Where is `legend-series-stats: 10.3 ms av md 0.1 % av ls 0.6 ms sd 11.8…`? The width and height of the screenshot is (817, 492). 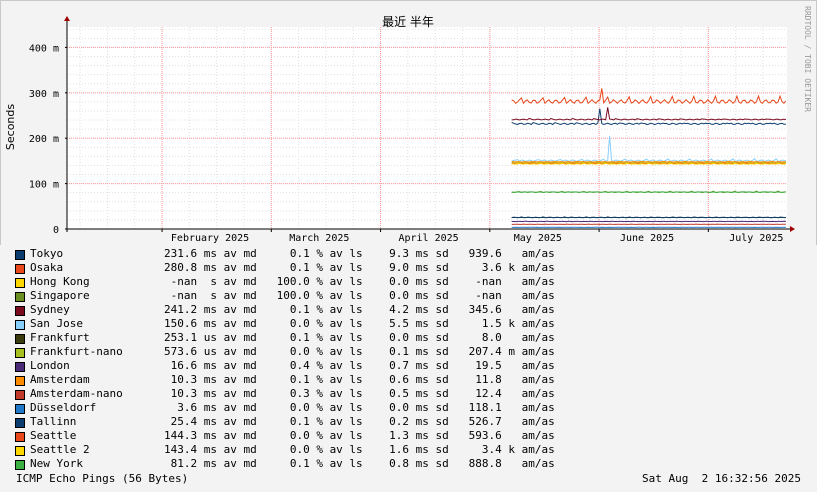 legend-series-stats: 10.3 ms av md 0.1 % av ls 0.6 ms sd 11.8… is located at coordinates (359, 379).